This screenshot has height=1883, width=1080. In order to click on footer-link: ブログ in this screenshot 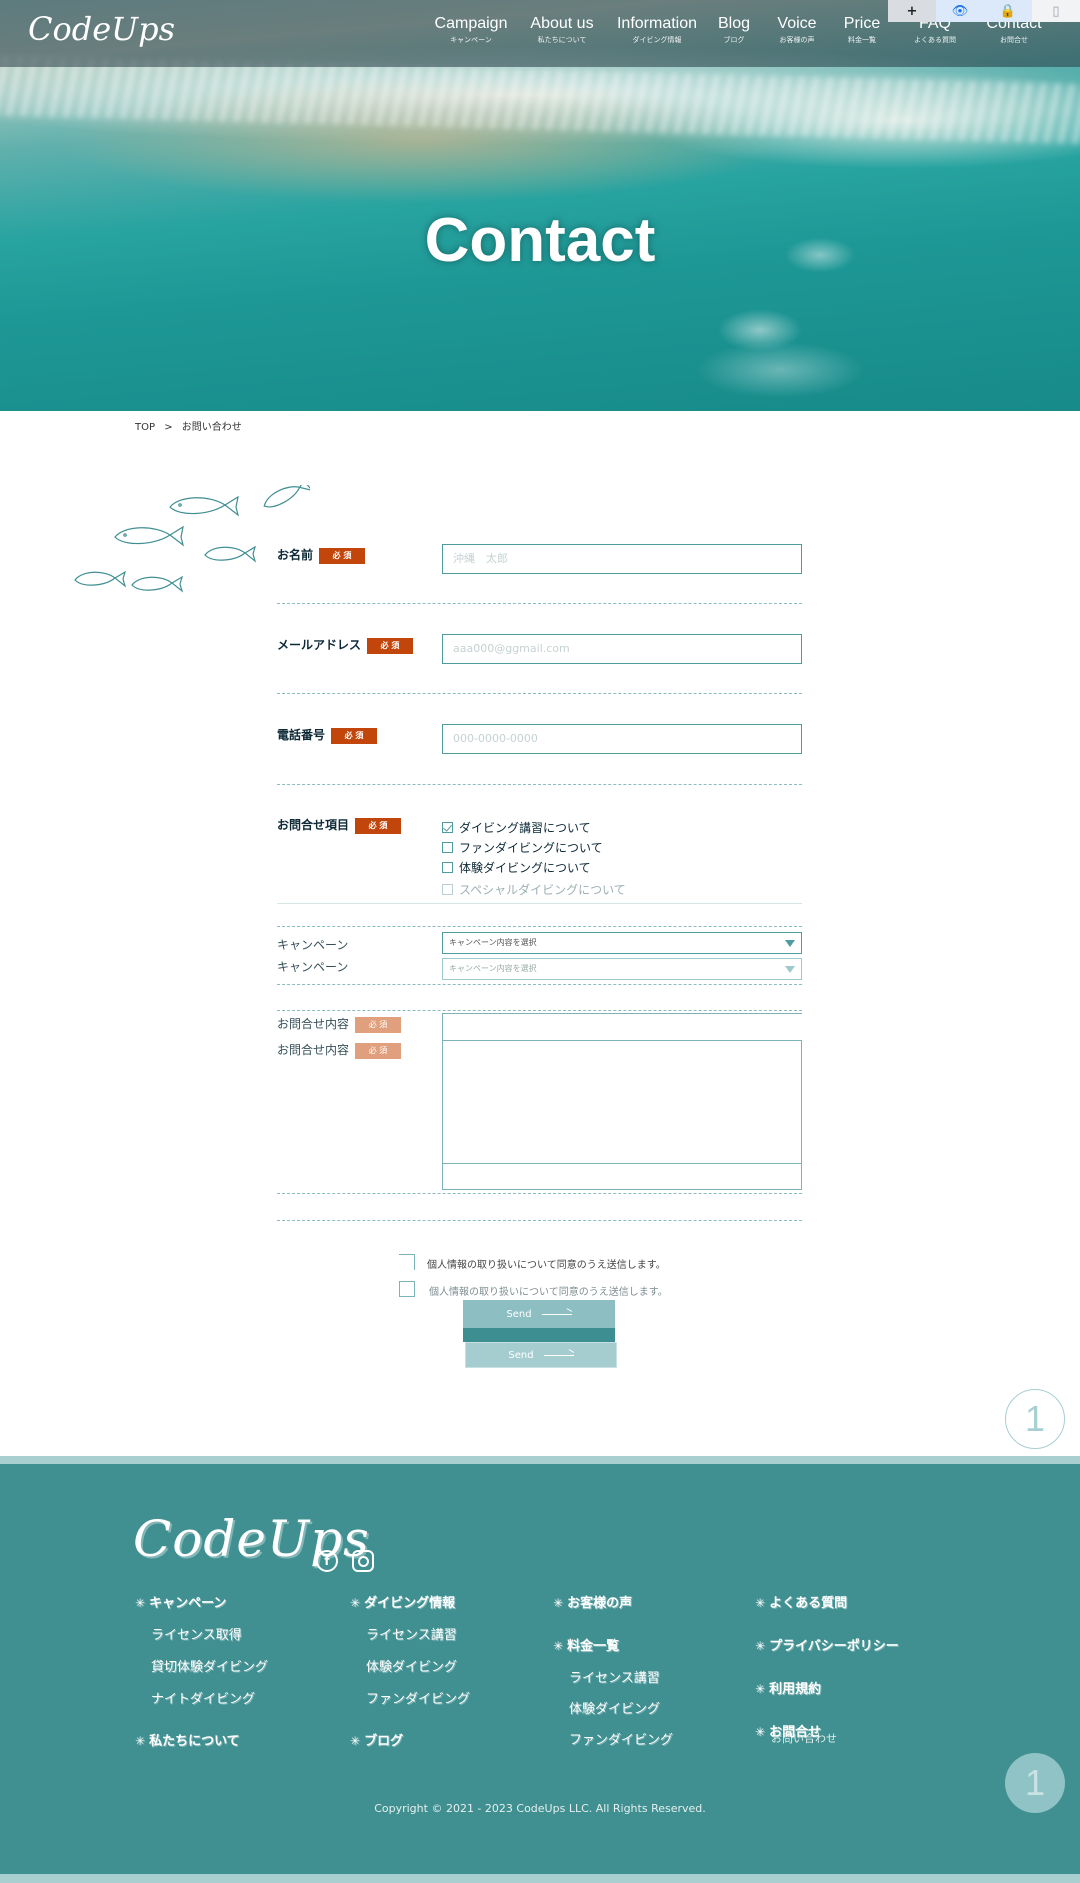, I will do `click(376, 1739)`.